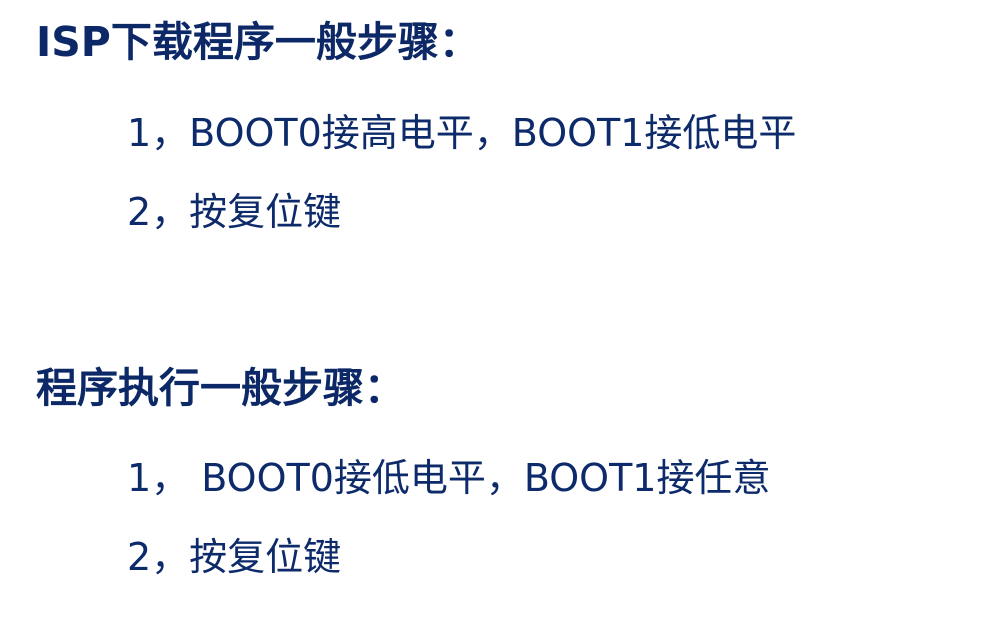 The image size is (995, 634). What do you see at coordinates (234, 557) in the screenshot?
I see `execution-step-2: 2，按复位键` at bounding box center [234, 557].